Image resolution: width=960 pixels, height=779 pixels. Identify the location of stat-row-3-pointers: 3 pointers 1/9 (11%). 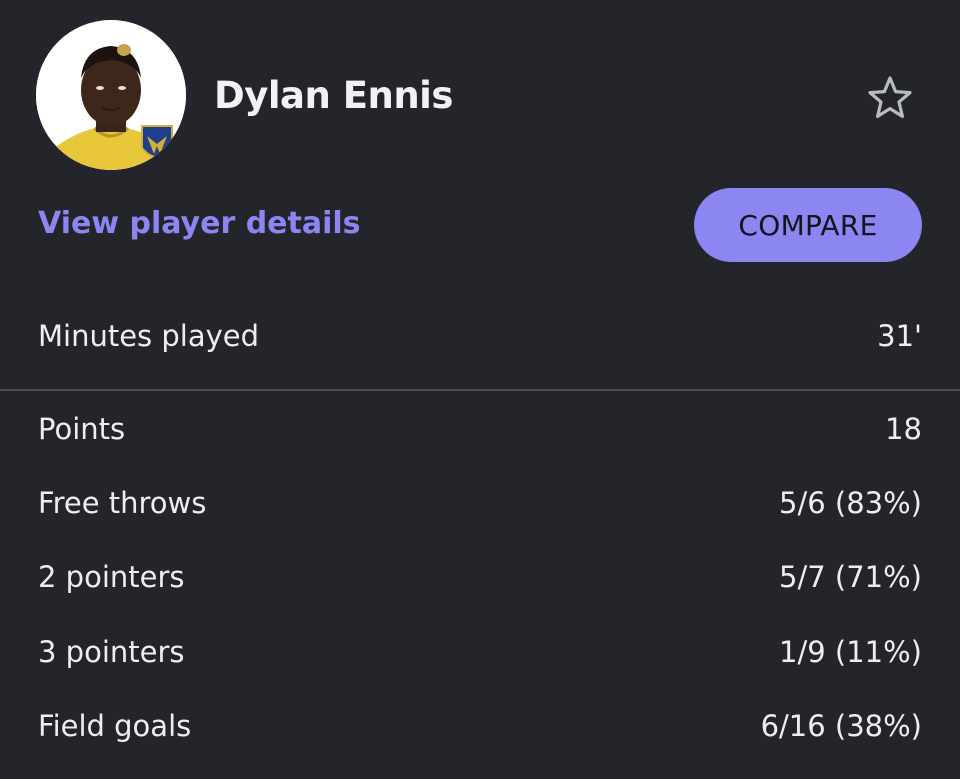
(480, 652).